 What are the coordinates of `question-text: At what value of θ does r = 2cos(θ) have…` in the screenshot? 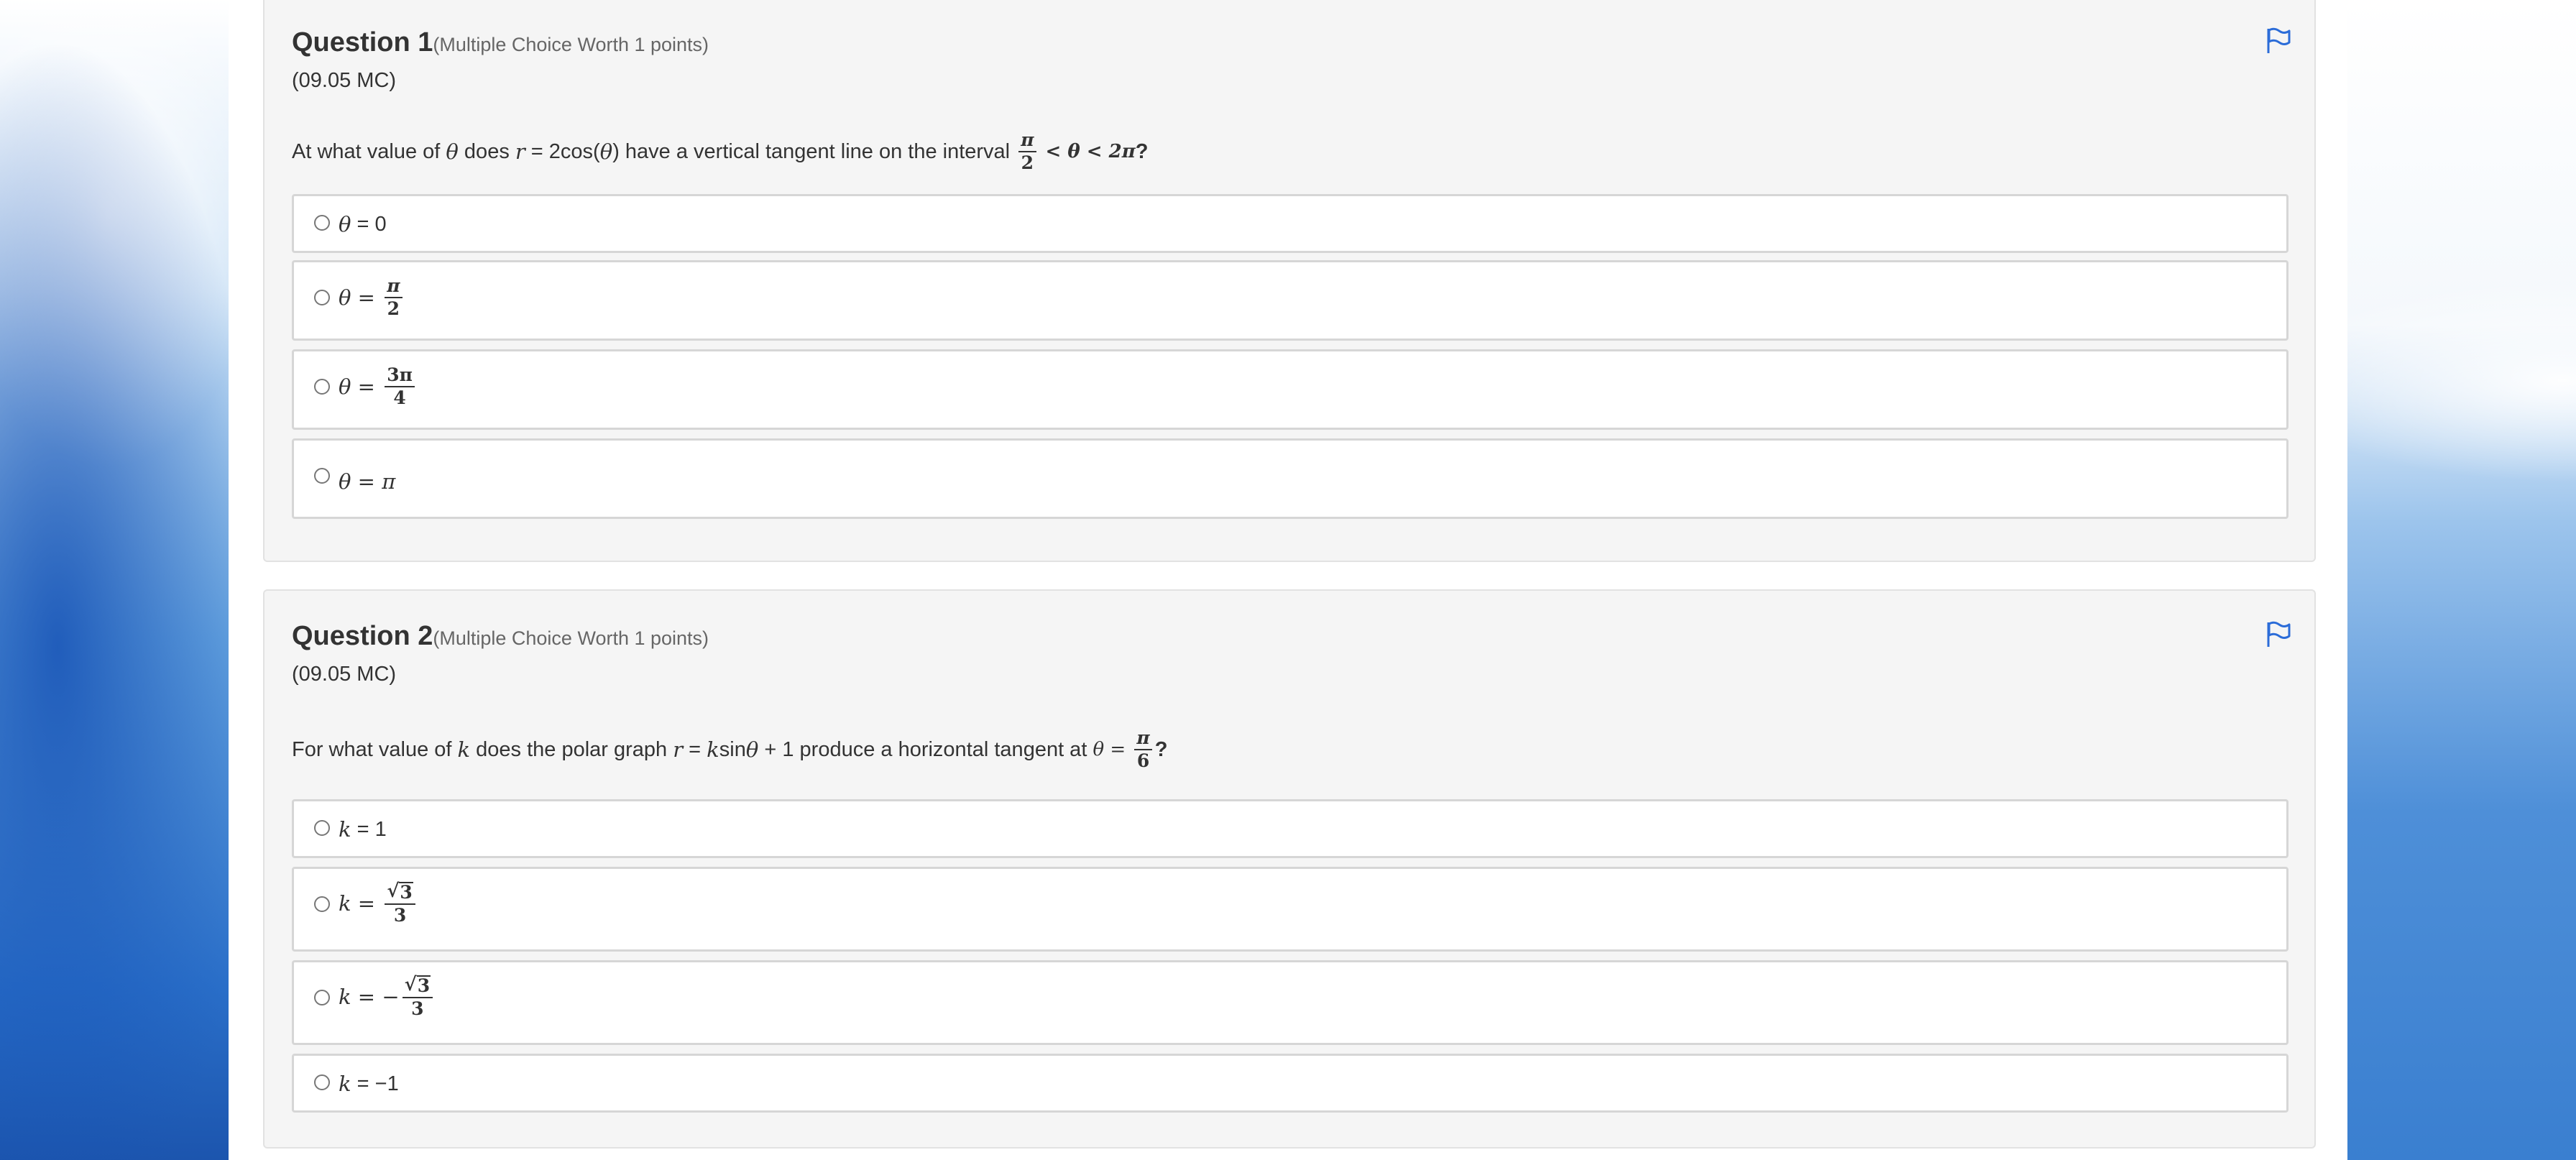 It's located at (720, 152).